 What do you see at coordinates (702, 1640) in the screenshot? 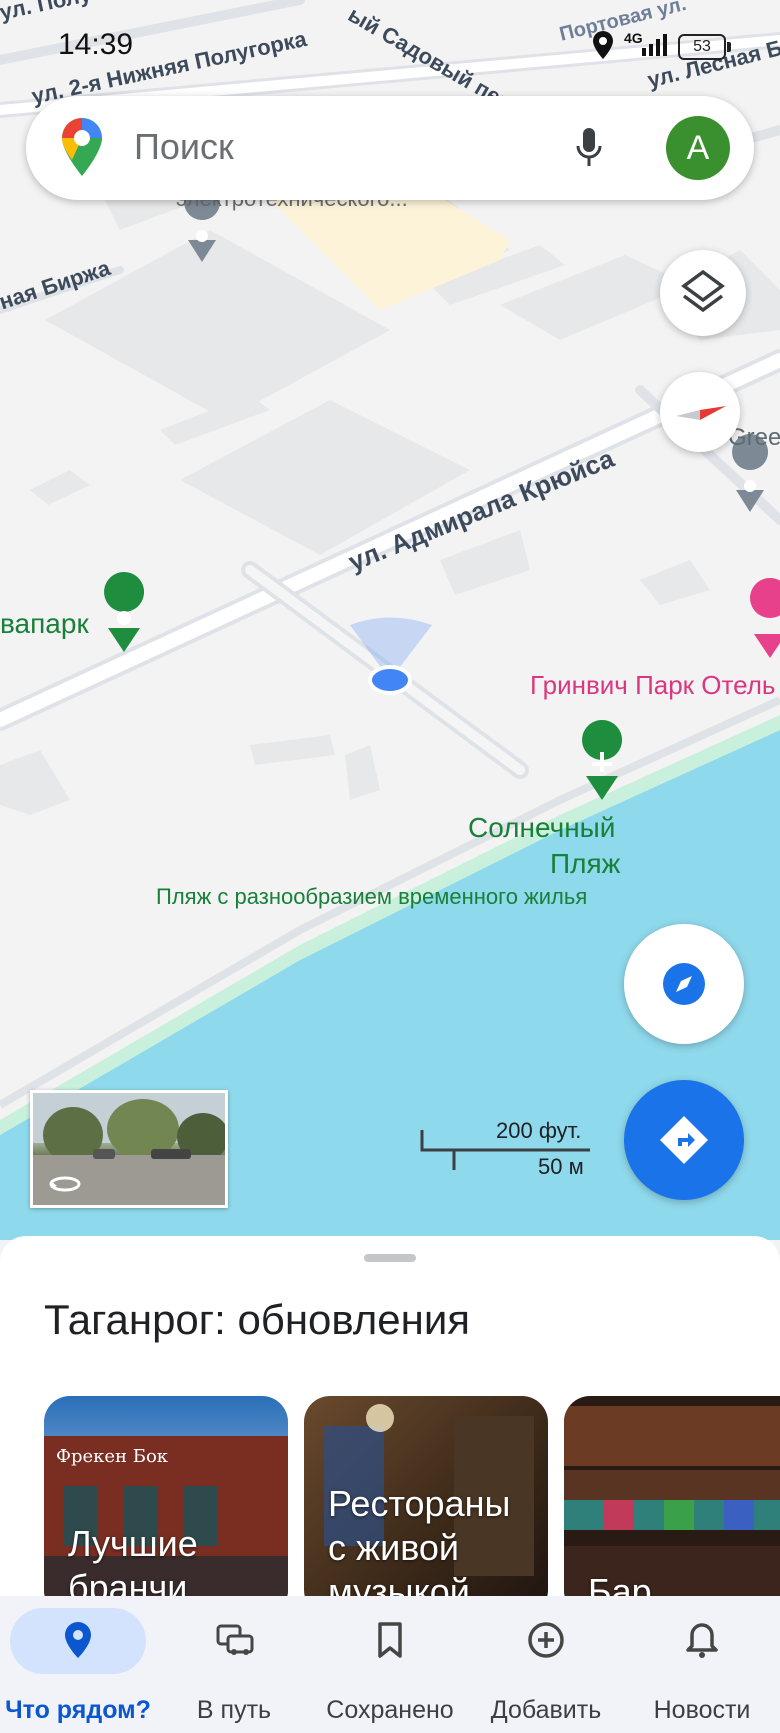
I see `bell-icon` at bounding box center [702, 1640].